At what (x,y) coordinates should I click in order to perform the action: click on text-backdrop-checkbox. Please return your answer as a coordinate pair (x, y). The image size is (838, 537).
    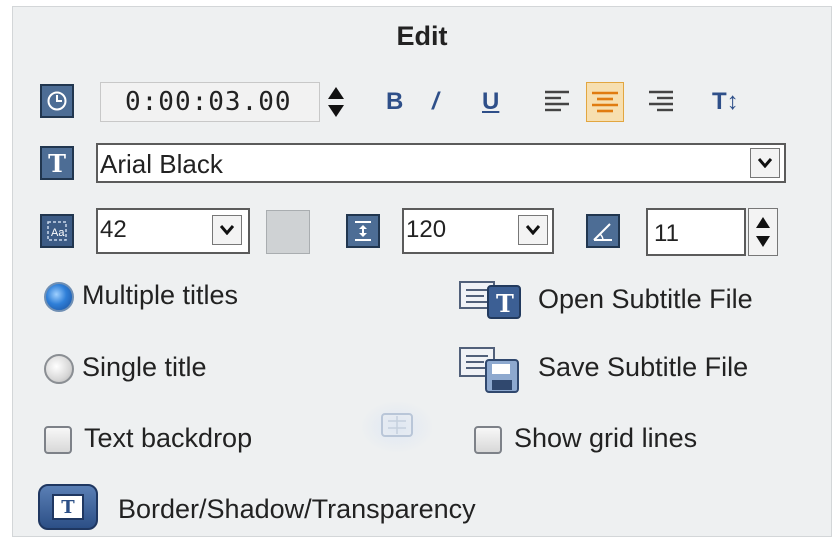
    Looking at the image, I should click on (58, 440).